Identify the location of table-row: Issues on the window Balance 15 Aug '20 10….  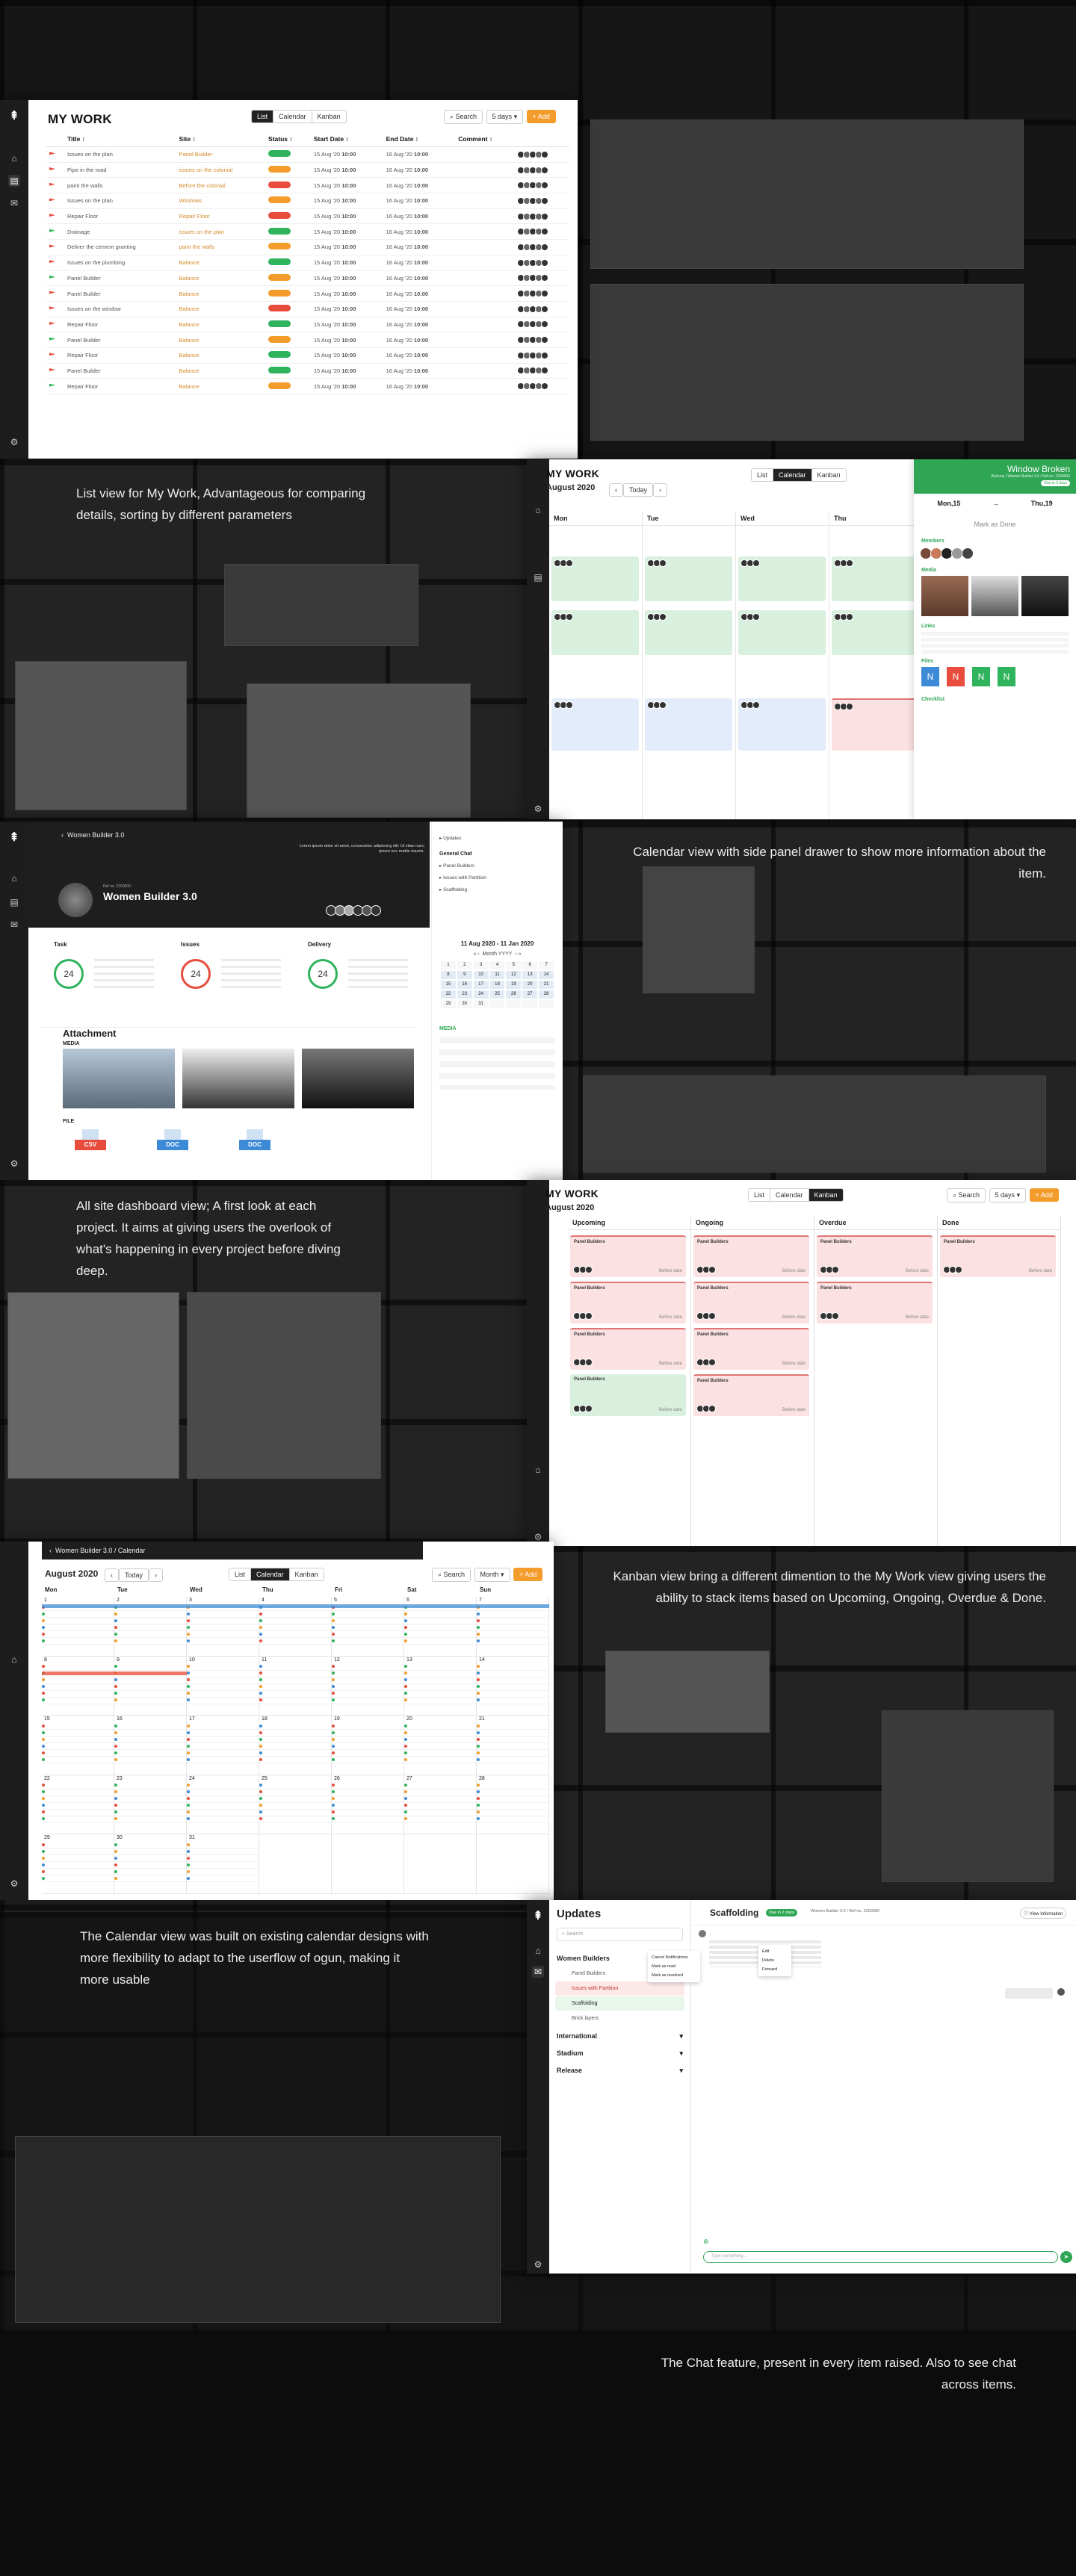
(307, 309).